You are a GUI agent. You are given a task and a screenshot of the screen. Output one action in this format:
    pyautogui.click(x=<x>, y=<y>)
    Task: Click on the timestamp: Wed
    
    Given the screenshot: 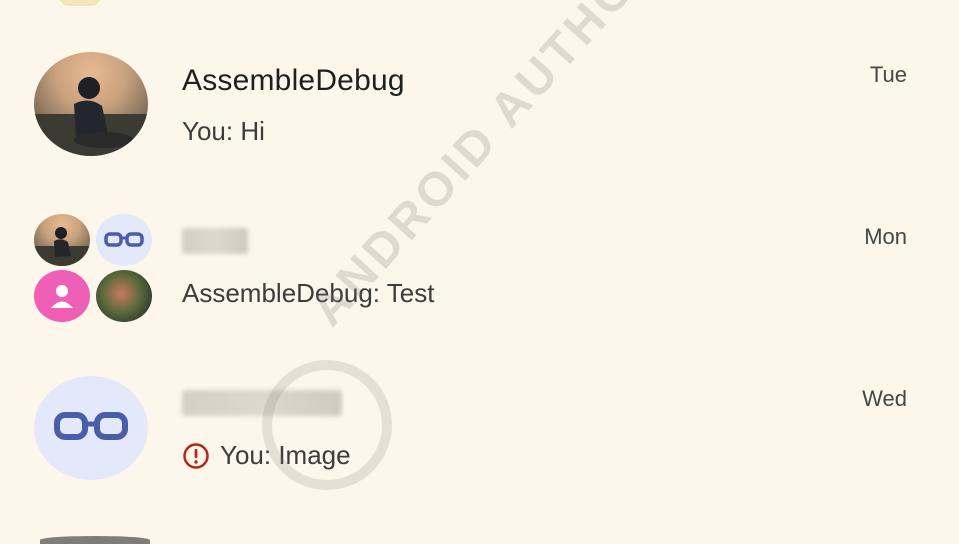 What is the action you would take?
    pyautogui.click(x=884, y=398)
    